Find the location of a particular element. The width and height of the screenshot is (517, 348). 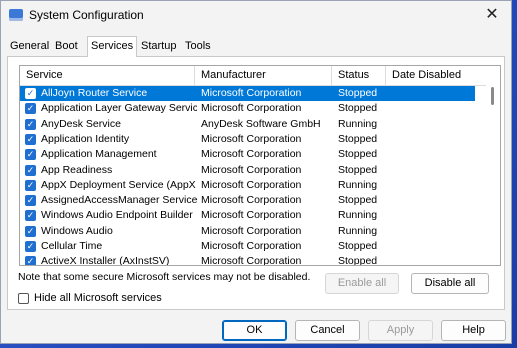

enable-all-button: Enable all is located at coordinates (362, 283).